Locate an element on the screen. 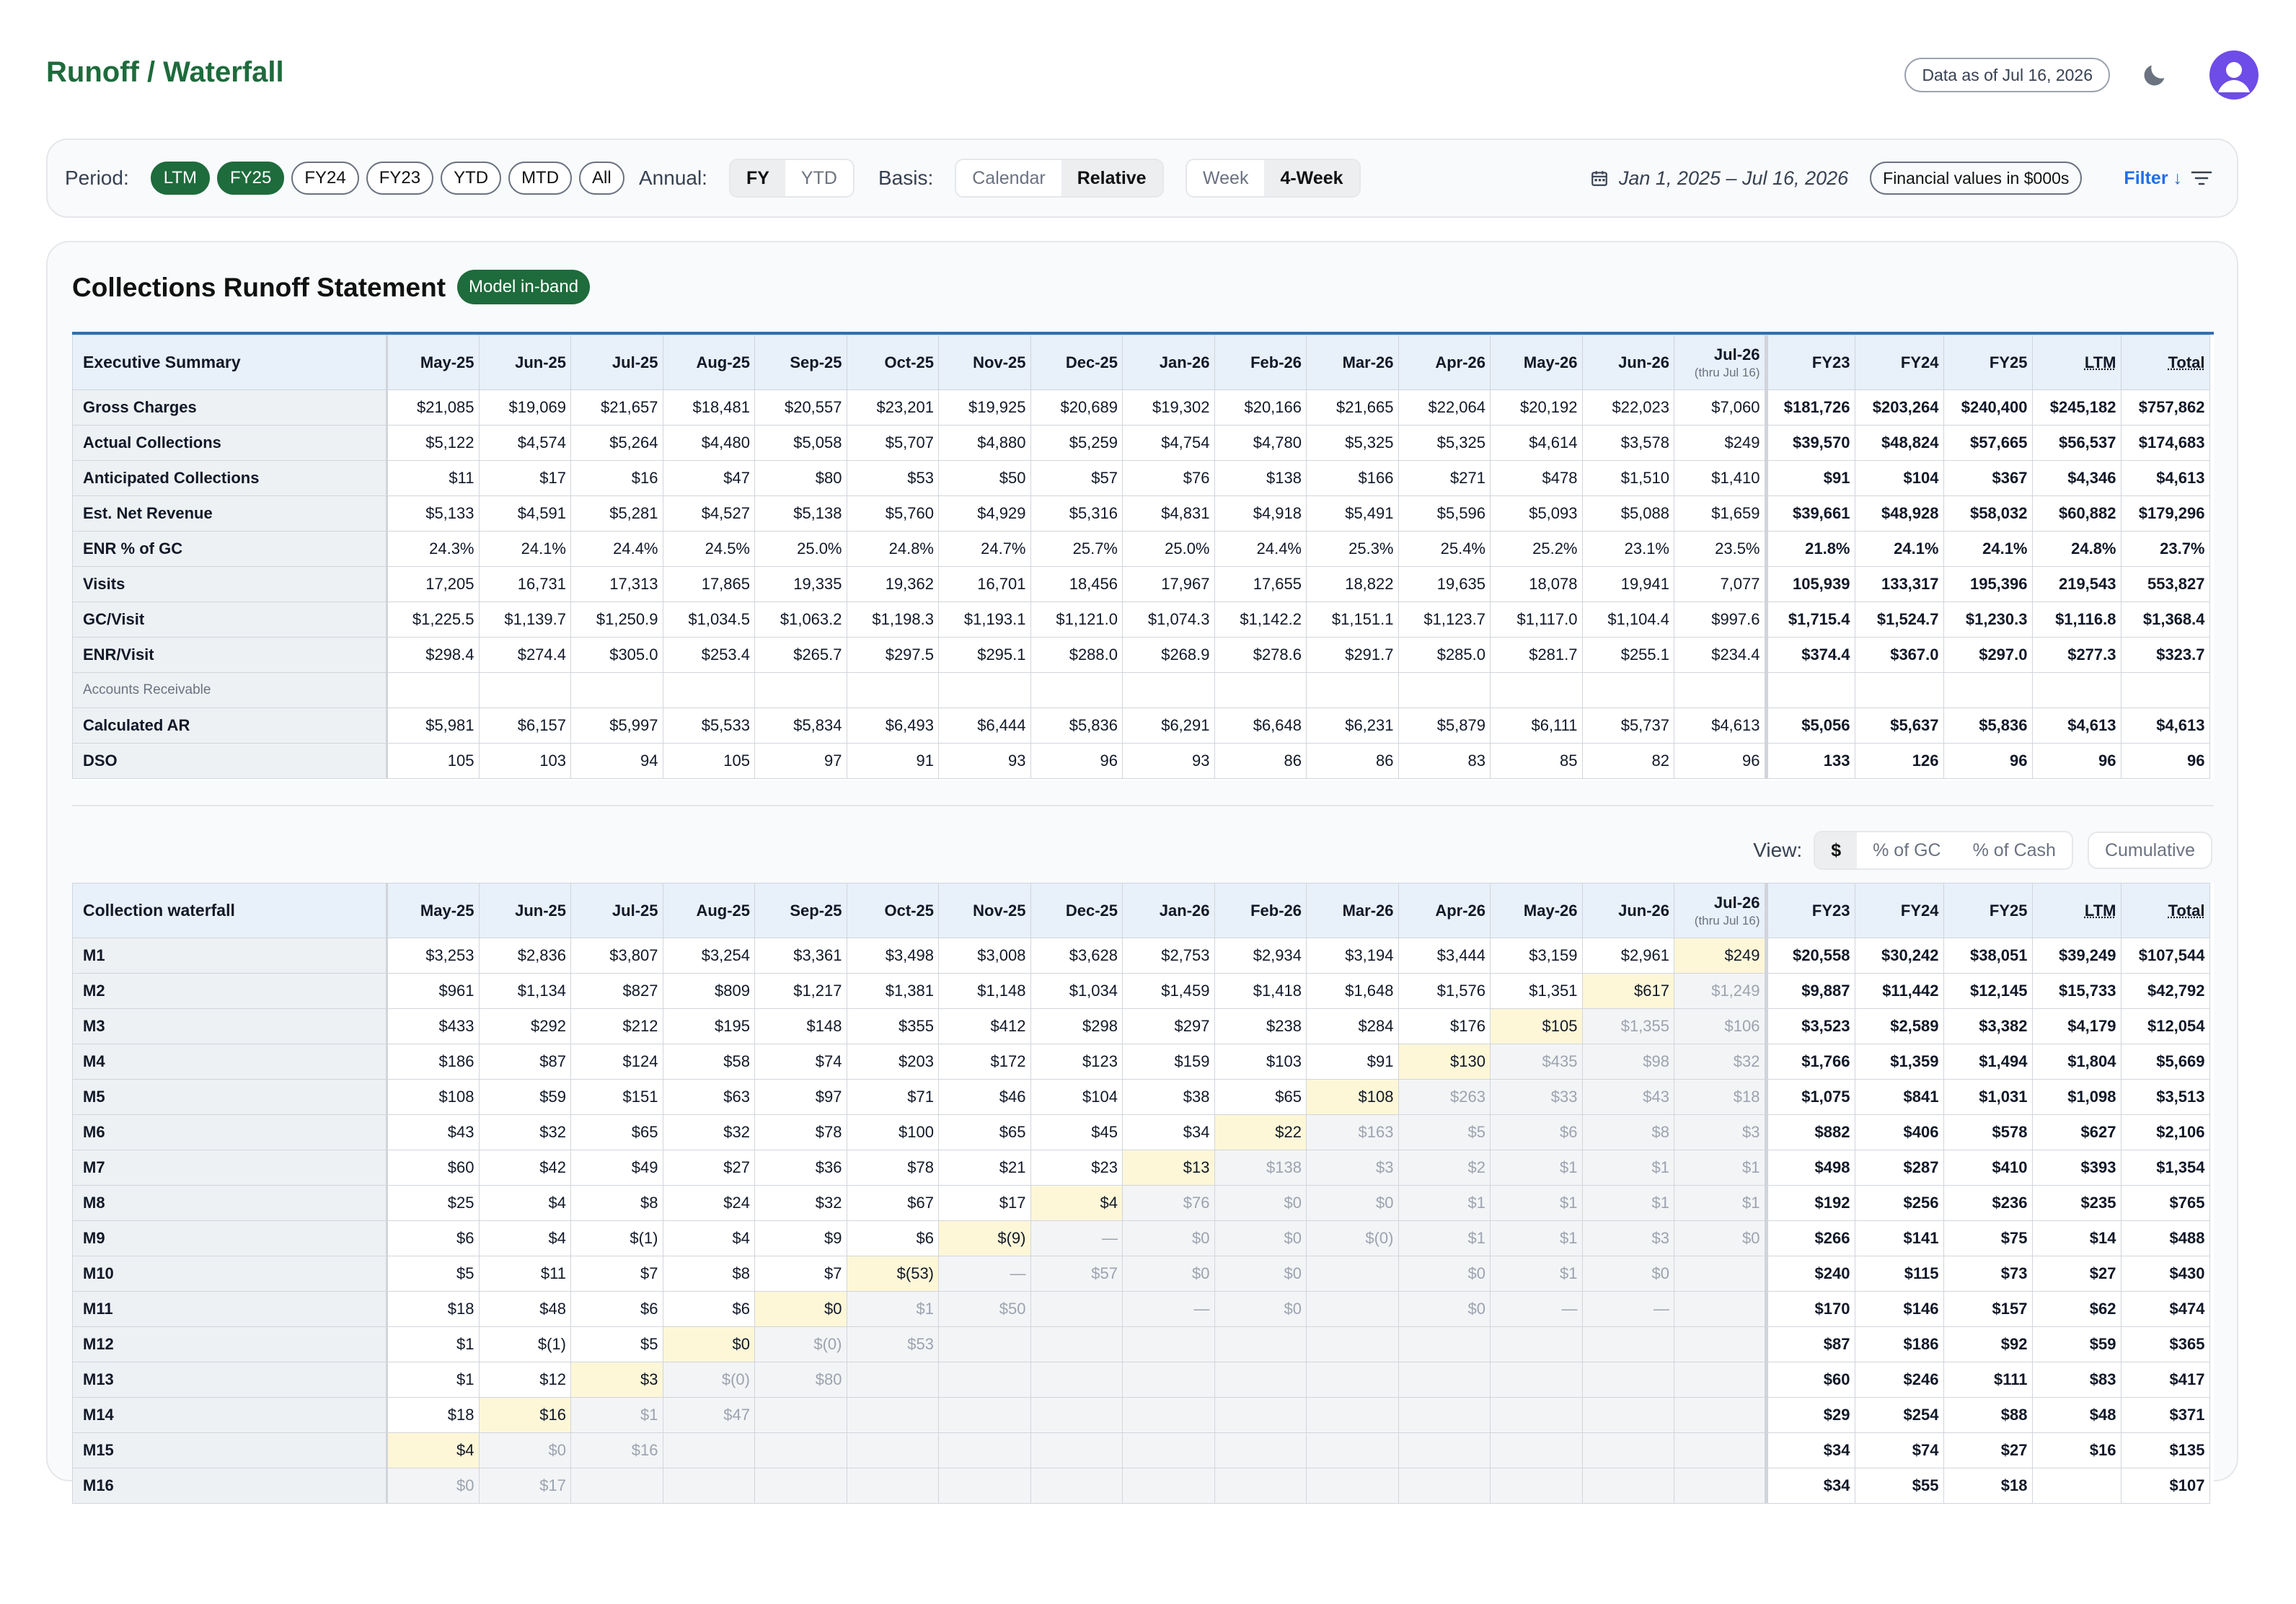 This screenshot has width=2296, height=1604. period-fy25: FY25 is located at coordinates (250, 178).